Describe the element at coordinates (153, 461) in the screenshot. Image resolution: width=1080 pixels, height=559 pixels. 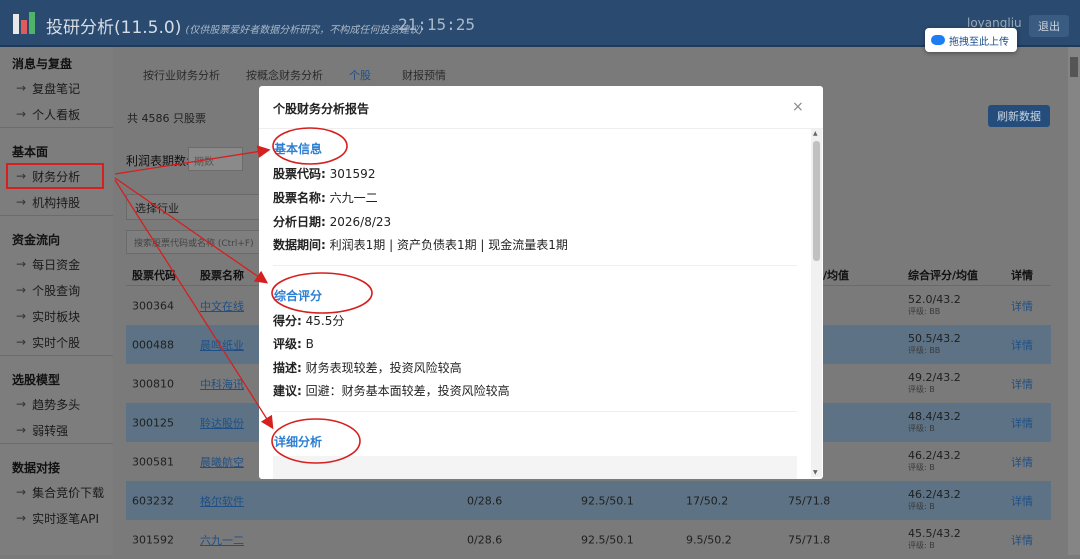
I see `row-code: 300581` at that location.